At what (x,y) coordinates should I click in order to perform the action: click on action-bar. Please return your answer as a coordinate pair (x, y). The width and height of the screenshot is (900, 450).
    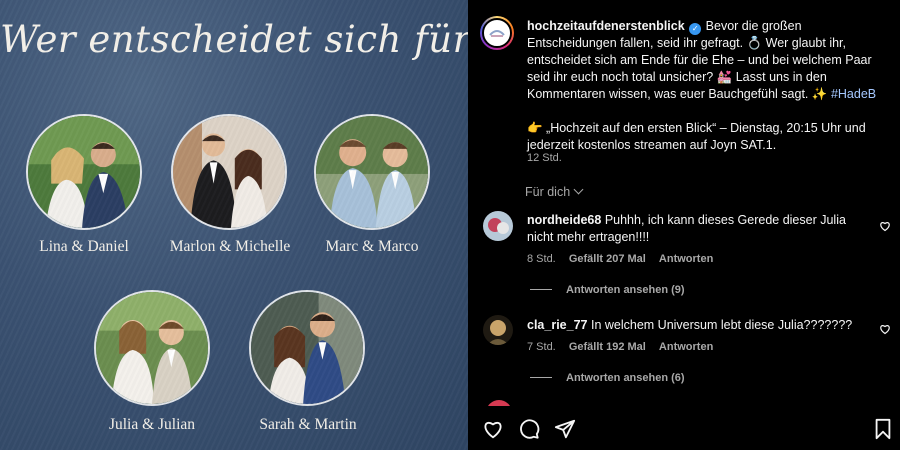
    Looking at the image, I should click on (684, 429).